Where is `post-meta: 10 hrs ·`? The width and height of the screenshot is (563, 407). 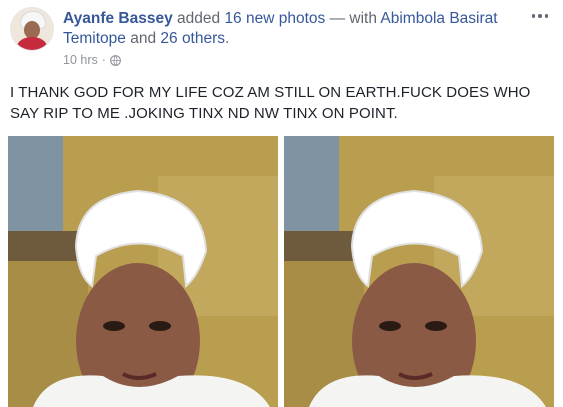 post-meta: 10 hrs · is located at coordinates (92, 60).